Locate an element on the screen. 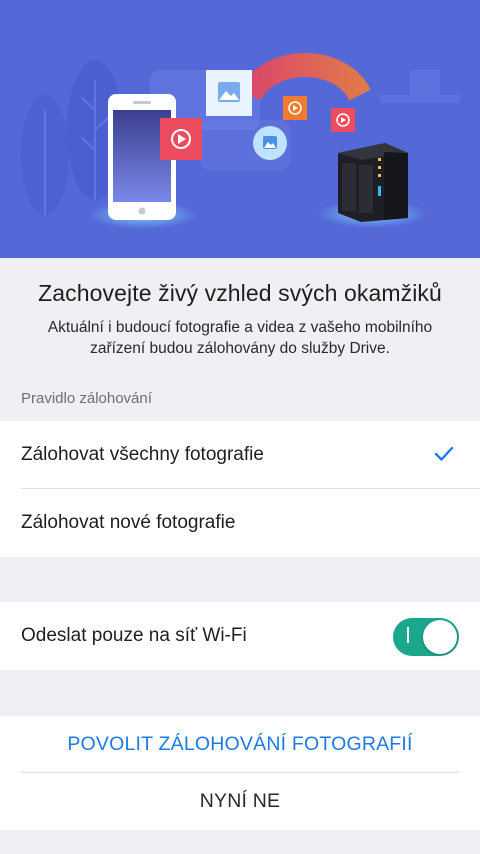  video-card-icon is located at coordinates (181, 139).